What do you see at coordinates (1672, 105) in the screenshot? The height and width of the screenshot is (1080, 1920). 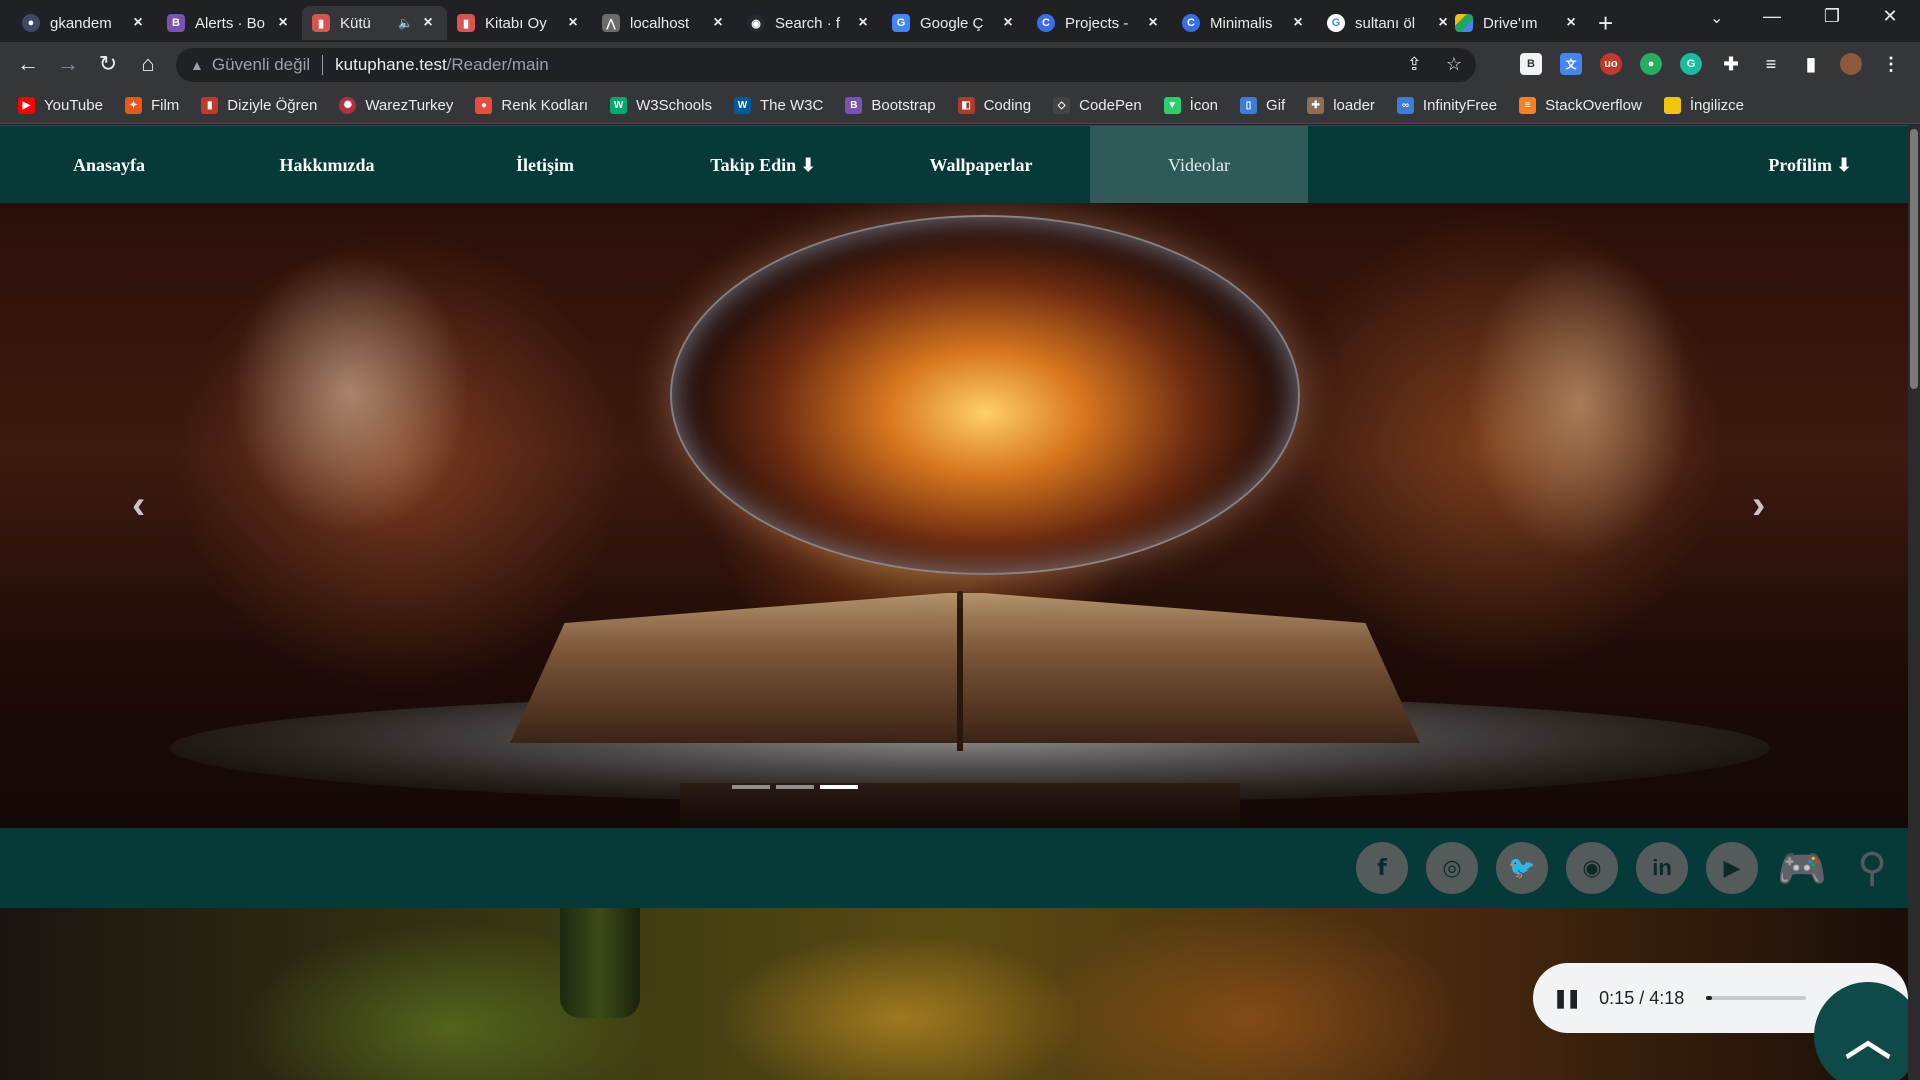 I see `folder-icon` at bounding box center [1672, 105].